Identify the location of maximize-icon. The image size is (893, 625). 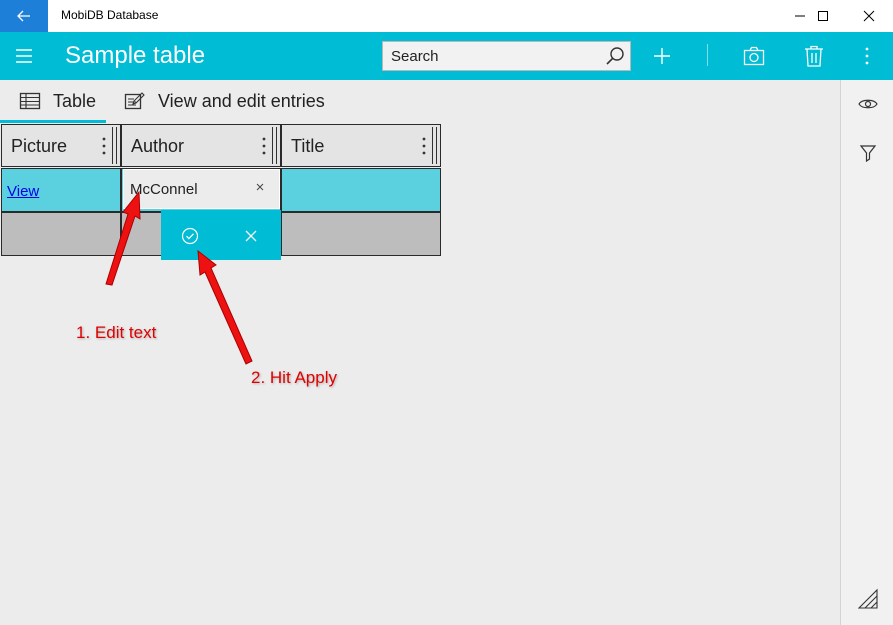
(823, 16).